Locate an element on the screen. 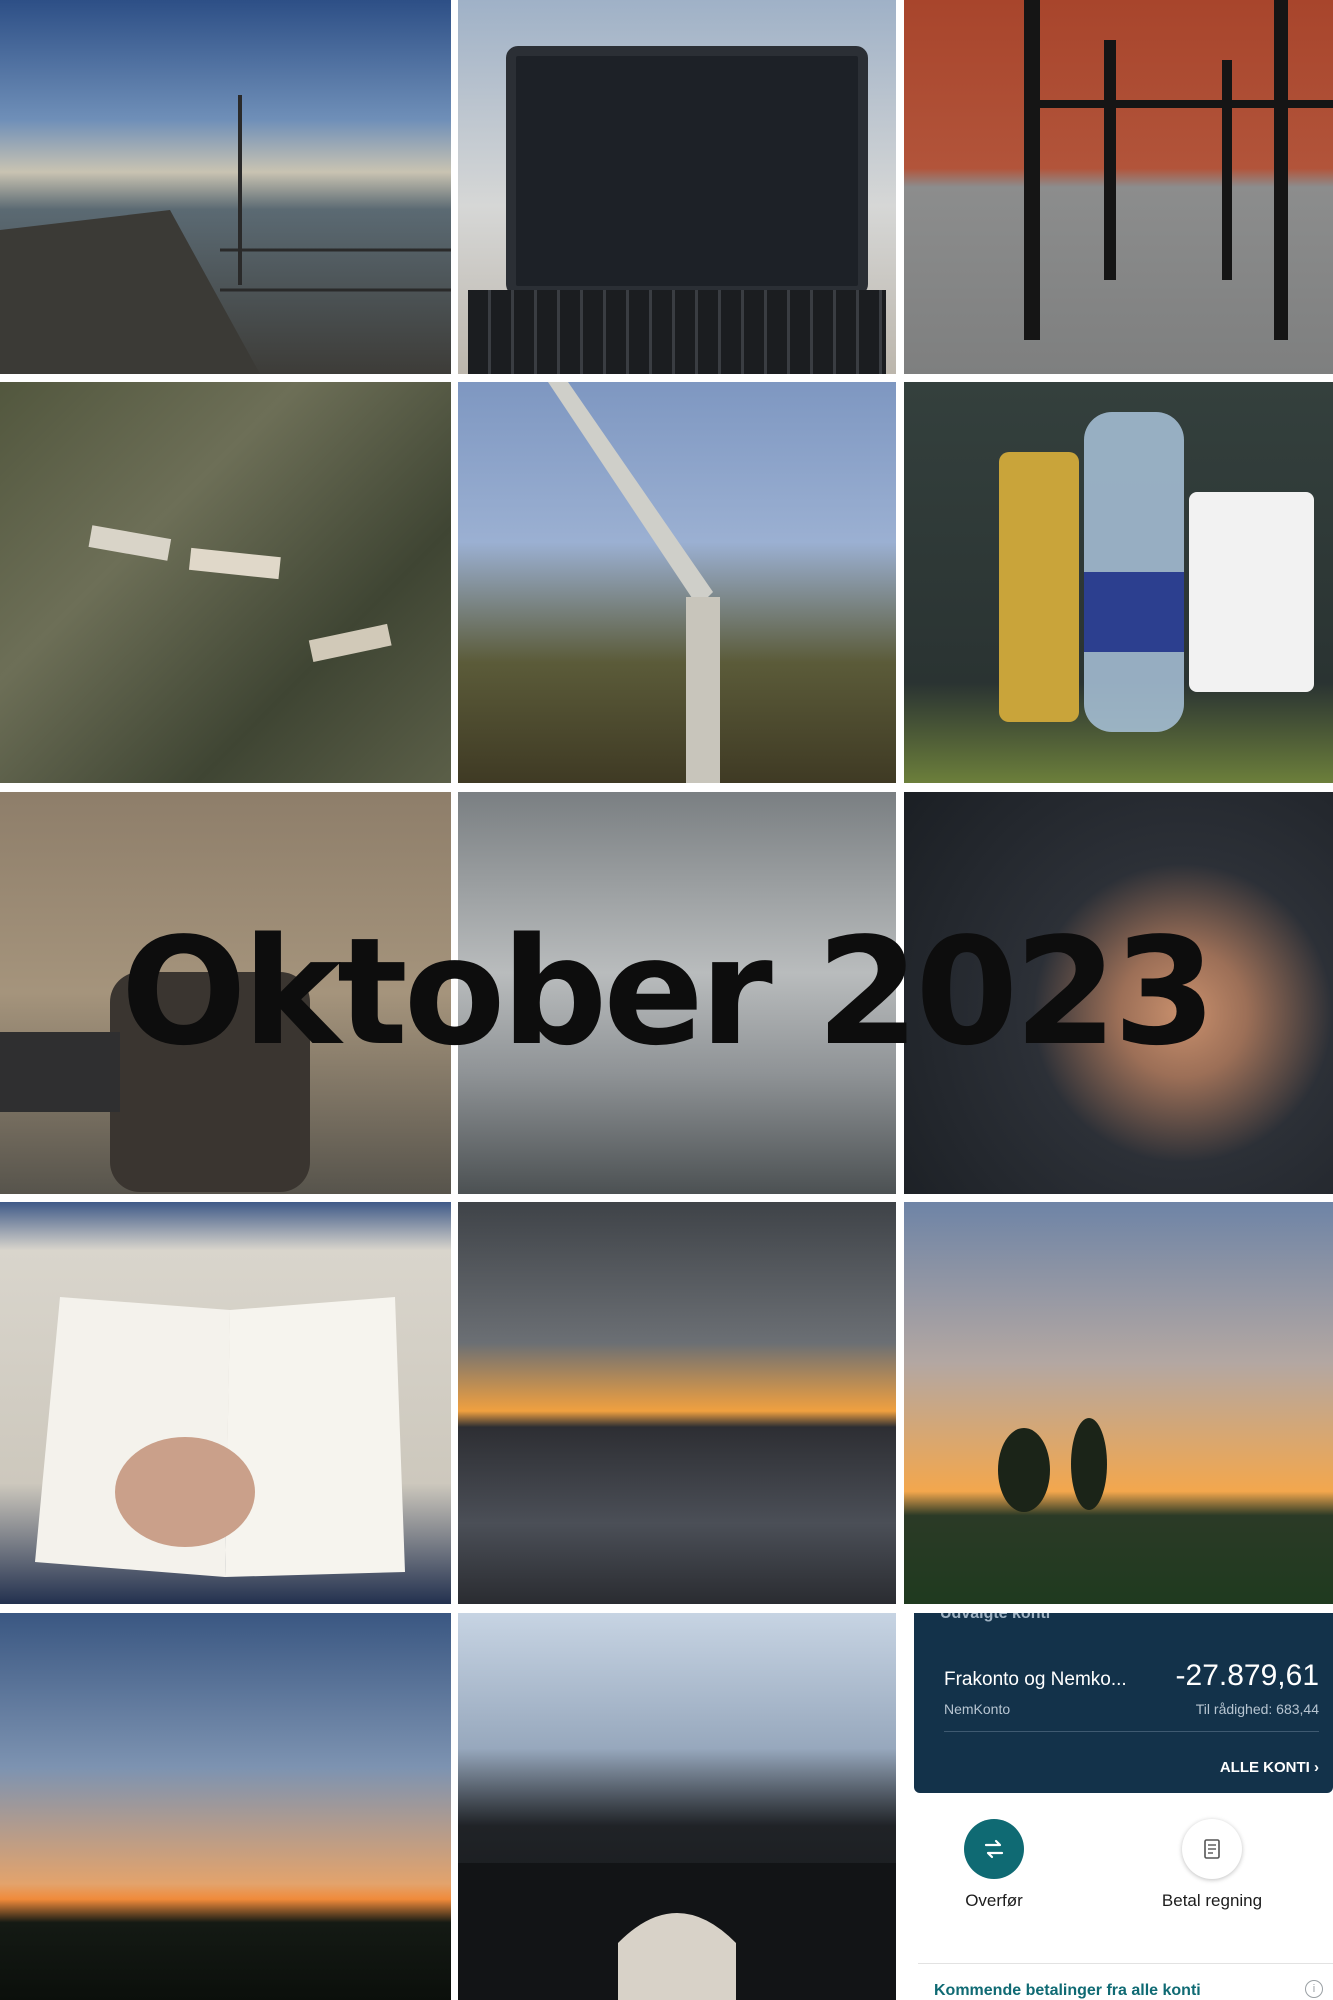 Image resolution: width=1333 pixels, height=2000 pixels. account-type: NemKonto is located at coordinates (977, 1709).